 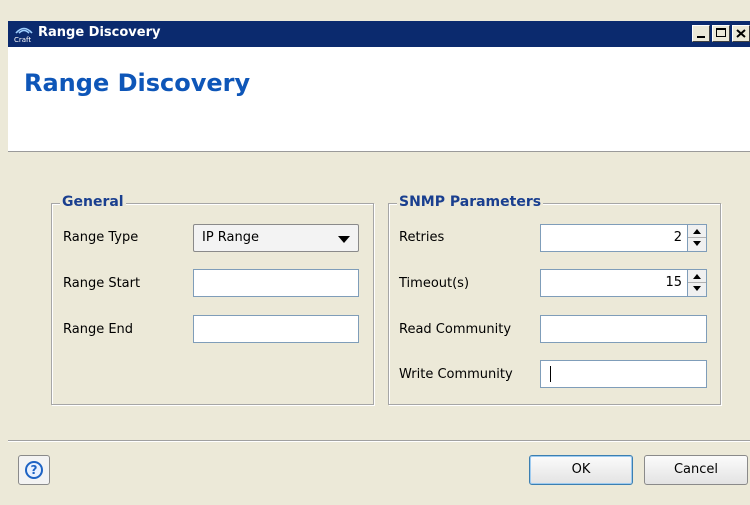 I want to click on timeout-spin-buttons, so click(x=696, y=283).